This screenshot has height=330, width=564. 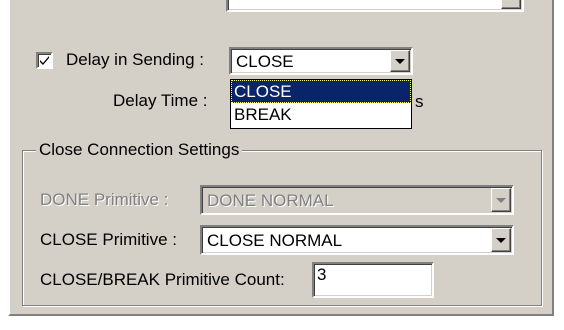 I want to click on delay-time-unit: s, so click(x=419, y=101).